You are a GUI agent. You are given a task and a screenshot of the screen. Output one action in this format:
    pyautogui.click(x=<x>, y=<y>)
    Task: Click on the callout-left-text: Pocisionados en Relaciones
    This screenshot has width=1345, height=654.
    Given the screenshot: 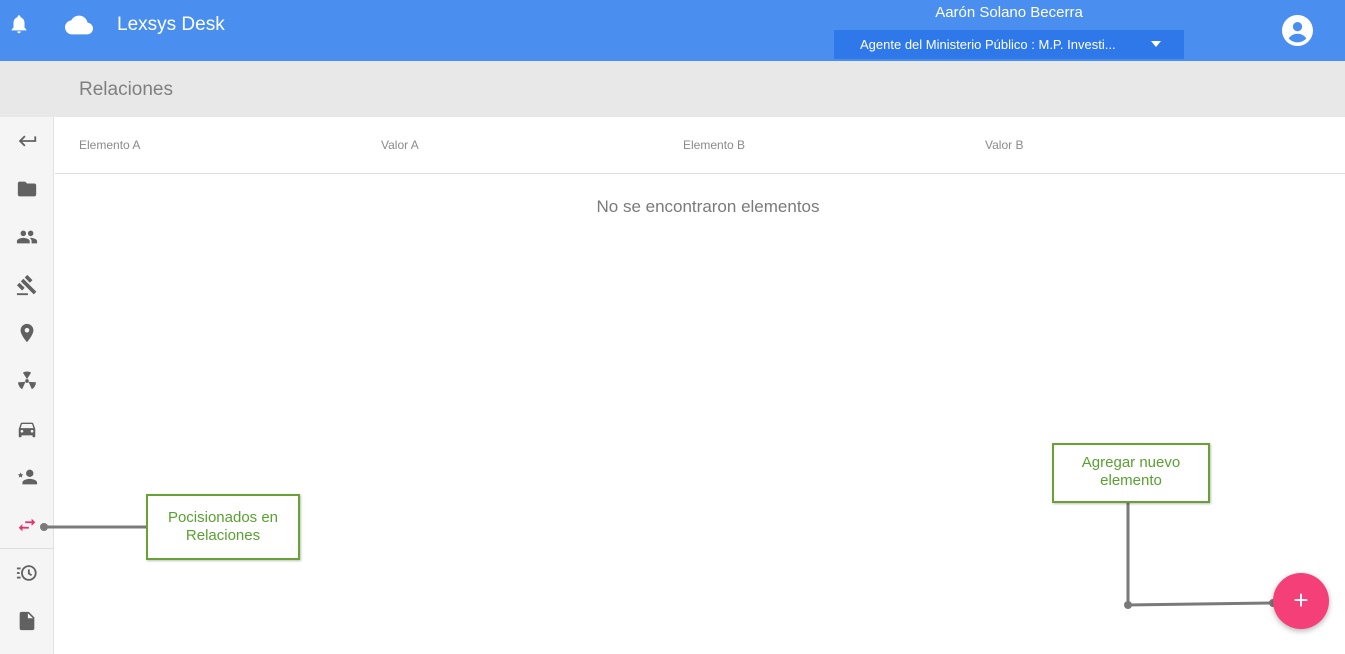 What is the action you would take?
    pyautogui.click(x=223, y=526)
    